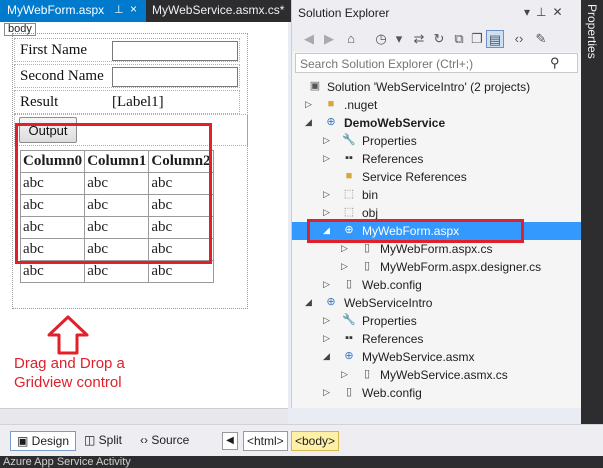 This screenshot has height=468, width=603. What do you see at coordinates (367, 266) in the screenshot?
I see `cs-file-icon: ▯` at bounding box center [367, 266].